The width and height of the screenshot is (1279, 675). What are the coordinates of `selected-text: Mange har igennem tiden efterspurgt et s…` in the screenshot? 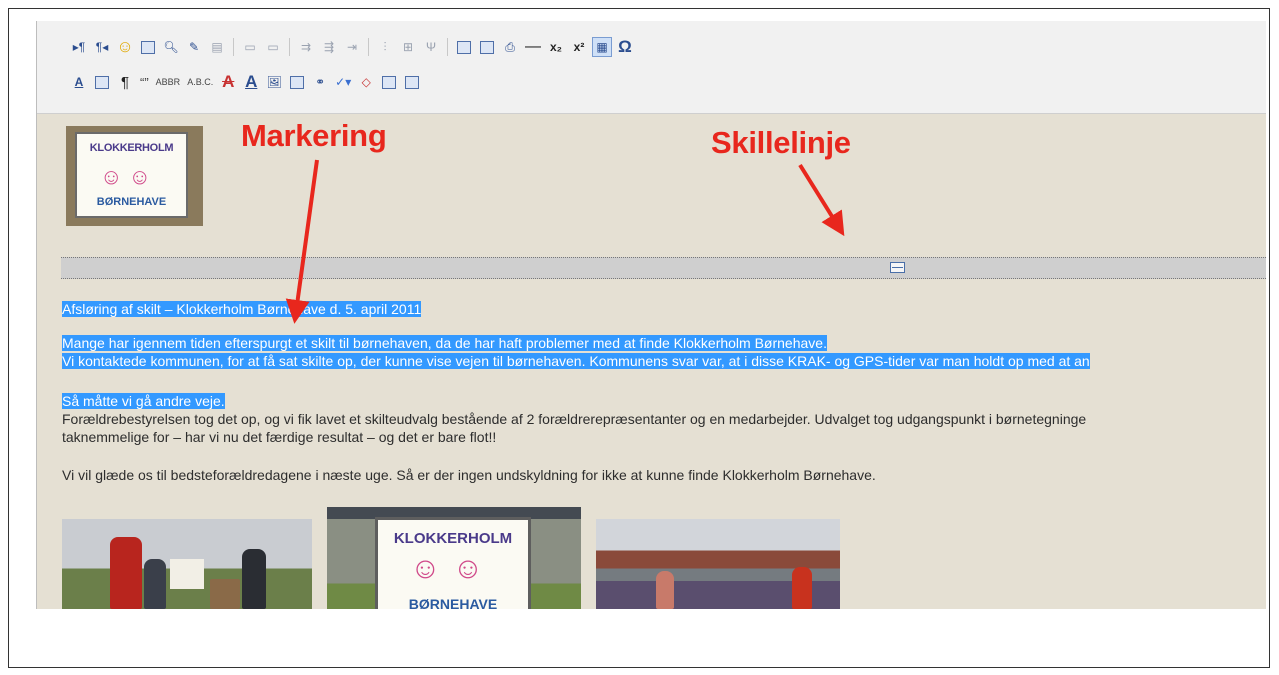 It's located at (444, 343).